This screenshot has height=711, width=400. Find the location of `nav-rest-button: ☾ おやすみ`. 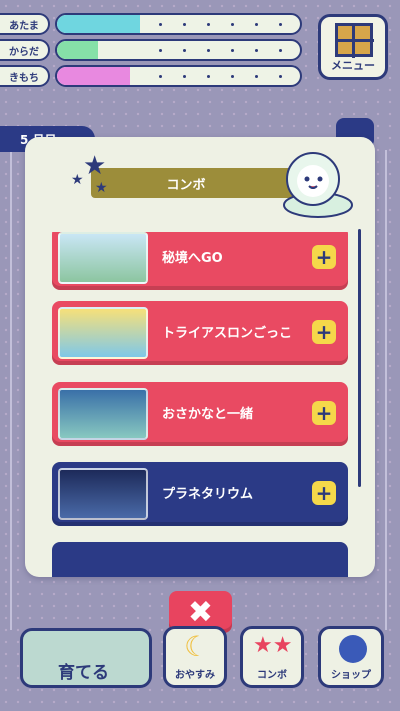

nav-rest-button: ☾ おやすみ is located at coordinates (195, 657).